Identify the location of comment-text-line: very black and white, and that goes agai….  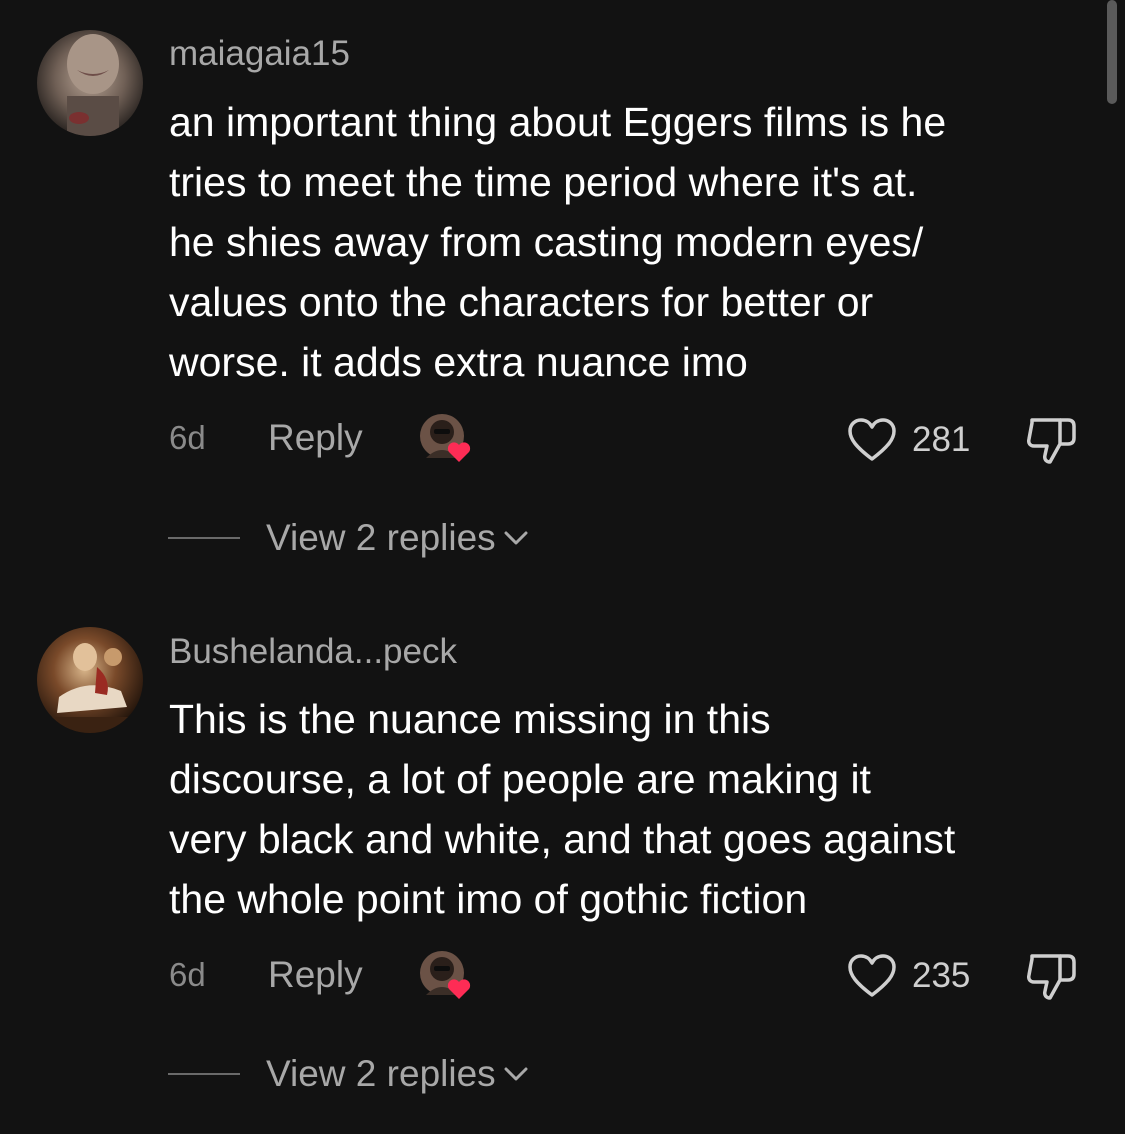
(562, 839).